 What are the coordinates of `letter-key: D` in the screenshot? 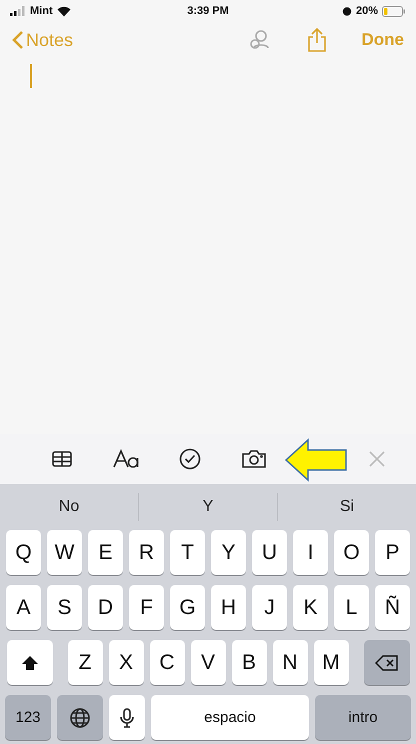 It's located at (105, 607).